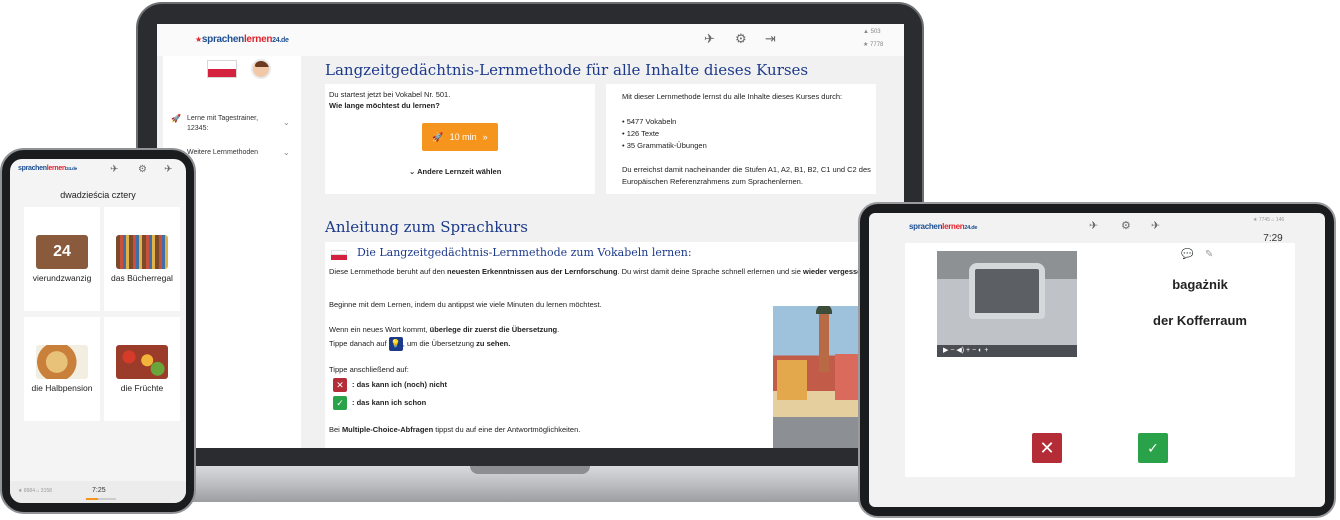 This screenshot has height=520, width=1340. What do you see at coordinates (530, 470) in the screenshot?
I see `laptop-notch` at bounding box center [530, 470].